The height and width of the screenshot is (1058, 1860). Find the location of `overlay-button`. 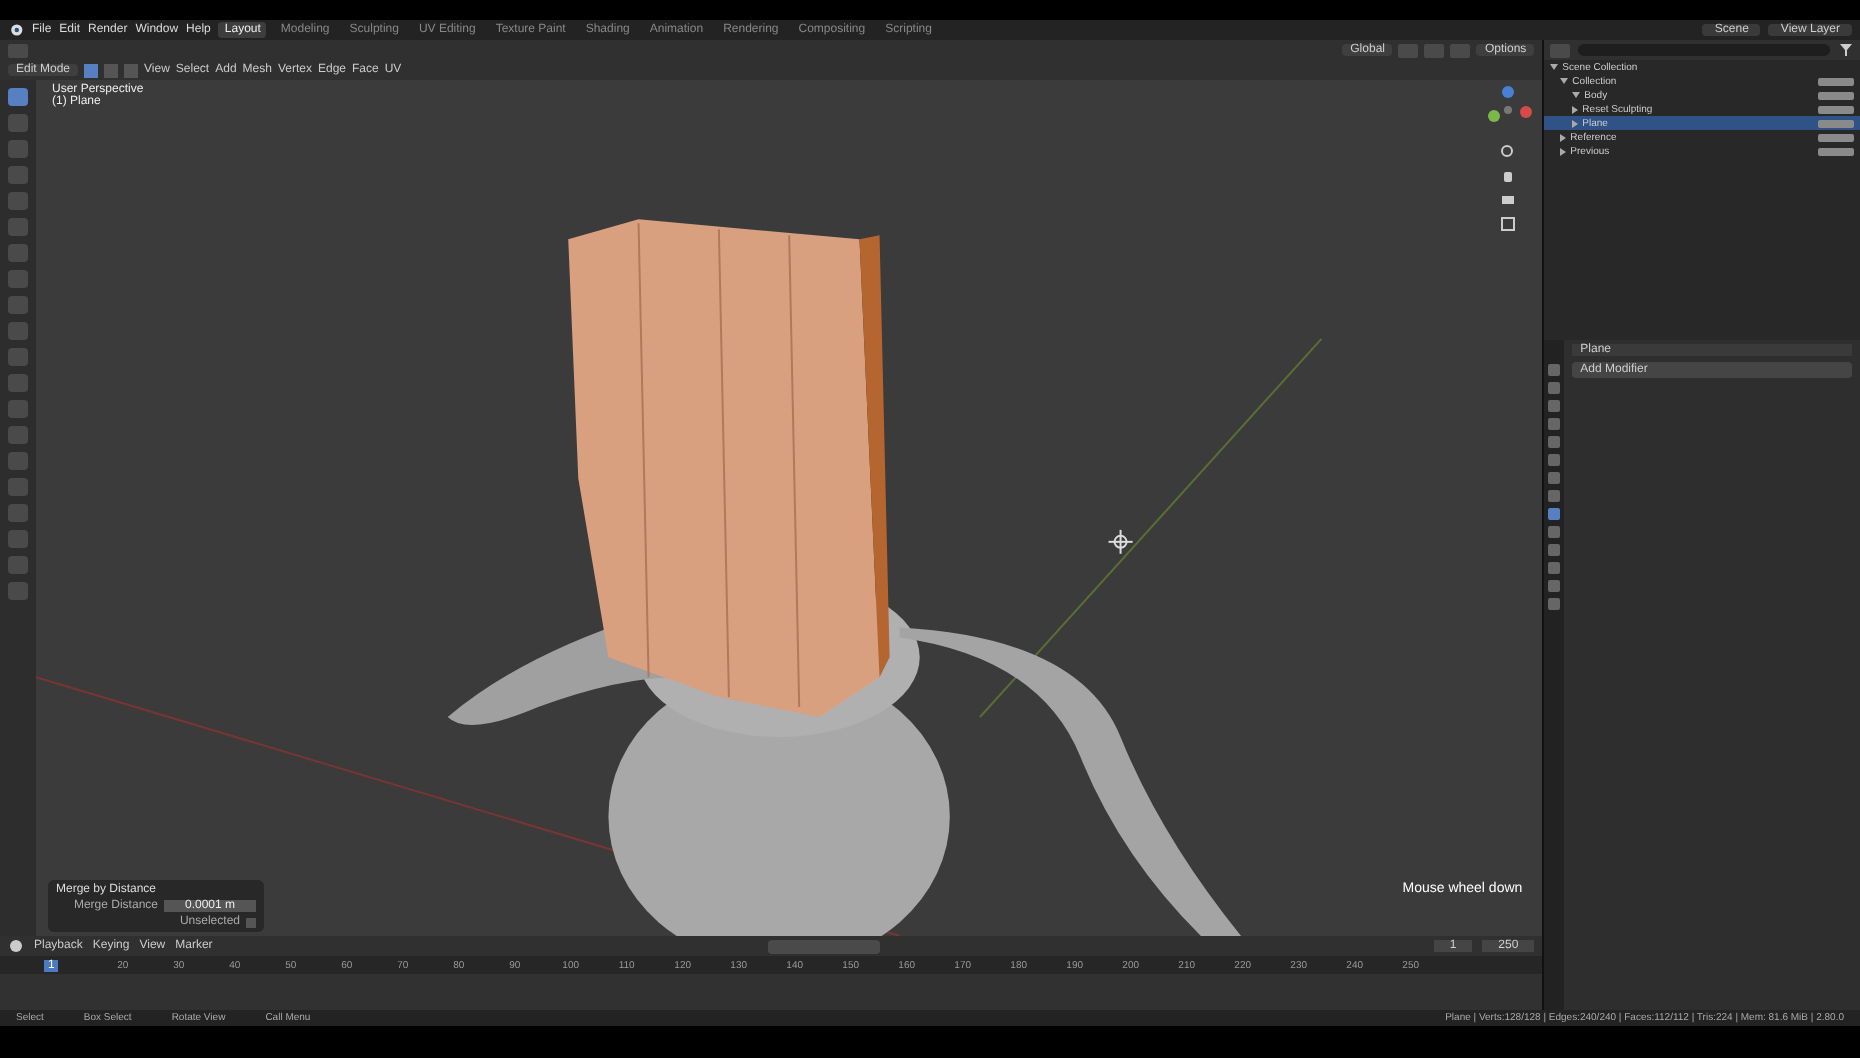

overlay-button is located at coordinates (1434, 50).